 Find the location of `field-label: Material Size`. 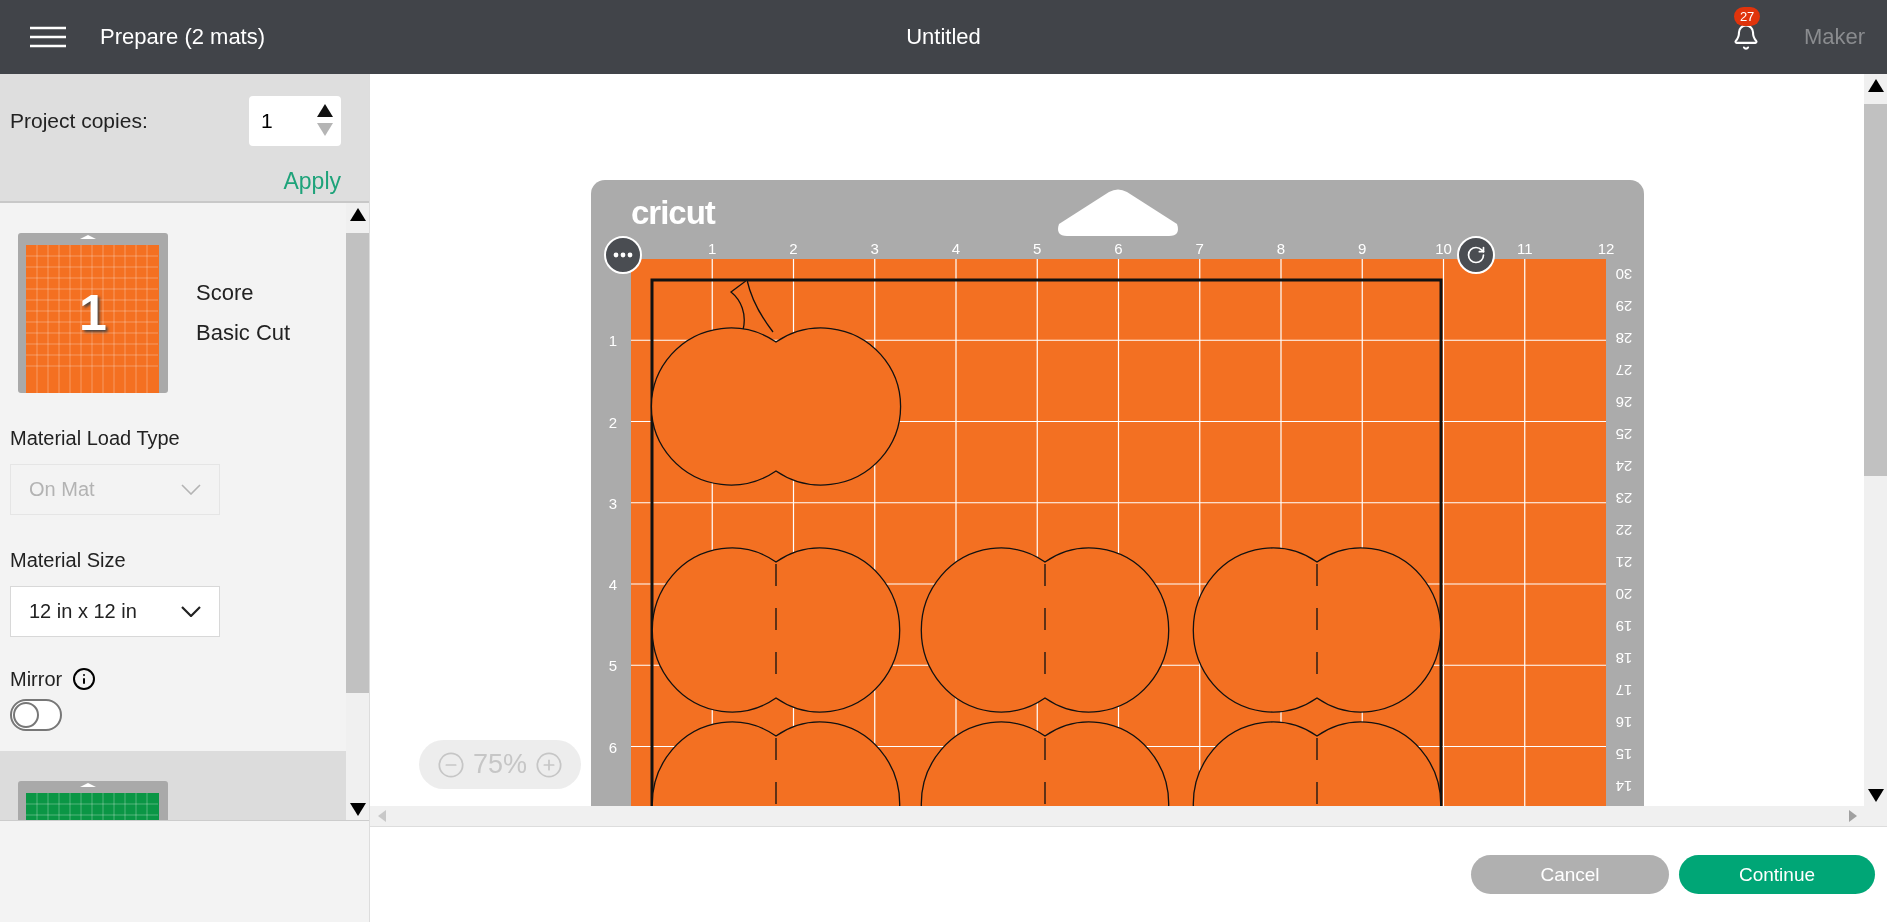

field-label: Material Size is located at coordinates (68, 560).